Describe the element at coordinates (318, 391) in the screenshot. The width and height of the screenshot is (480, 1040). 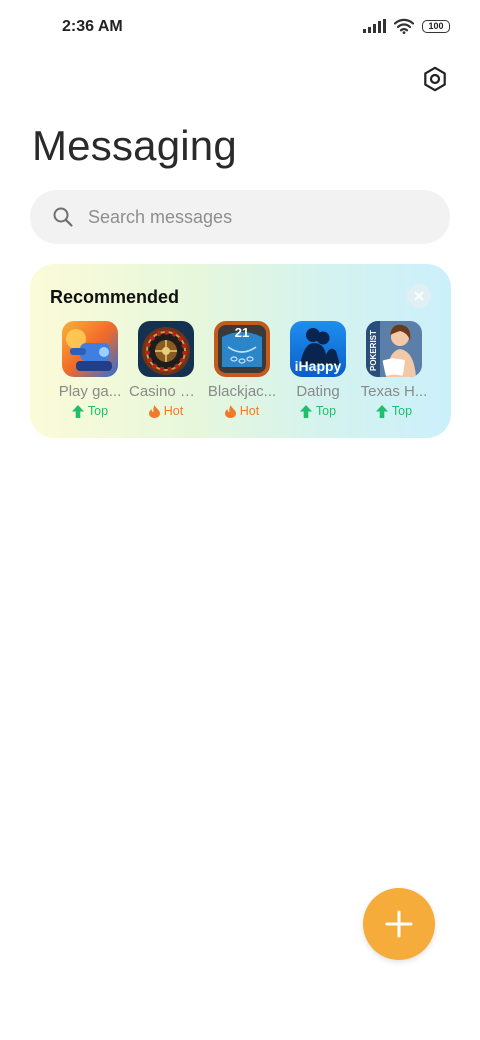
I see `app-name: Dating` at that location.